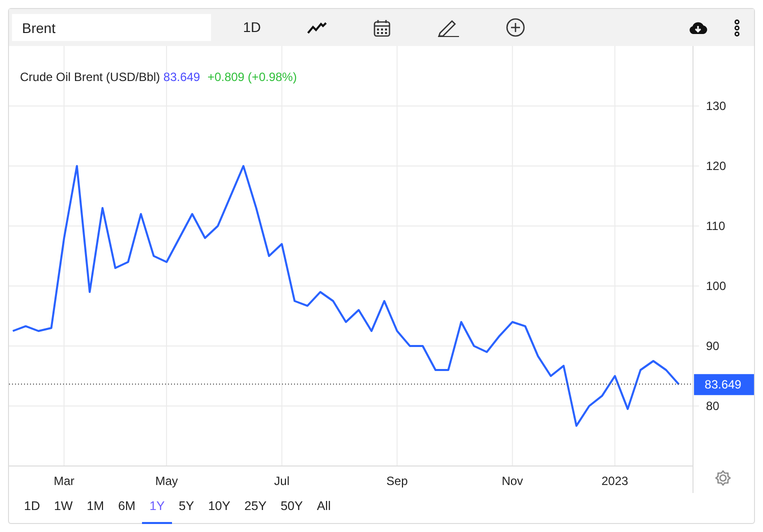 The width and height of the screenshot is (763, 532). What do you see at coordinates (716, 106) in the screenshot?
I see `y-axis-label: 130` at bounding box center [716, 106].